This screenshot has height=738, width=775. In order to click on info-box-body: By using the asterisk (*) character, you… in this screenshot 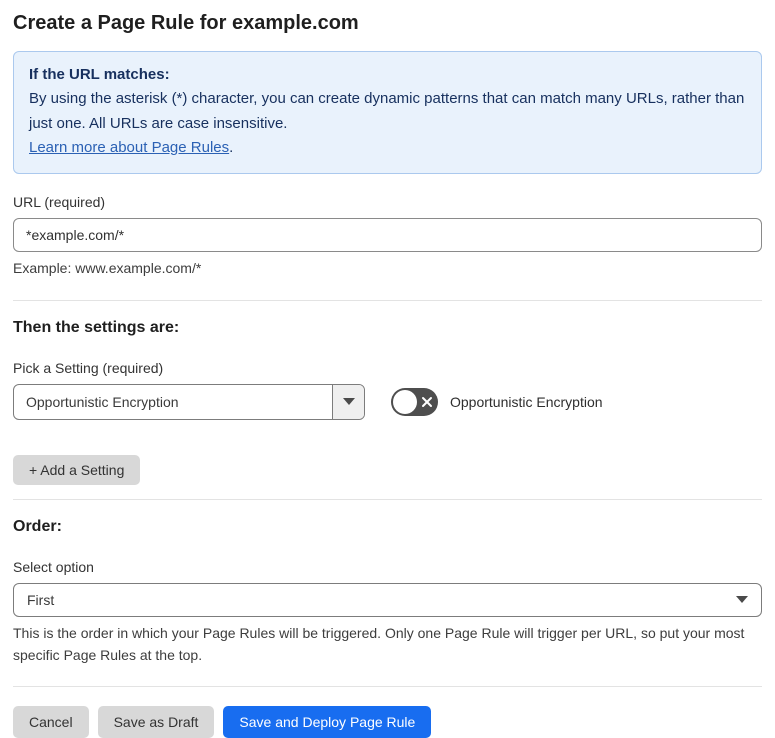, I will do `click(387, 111)`.